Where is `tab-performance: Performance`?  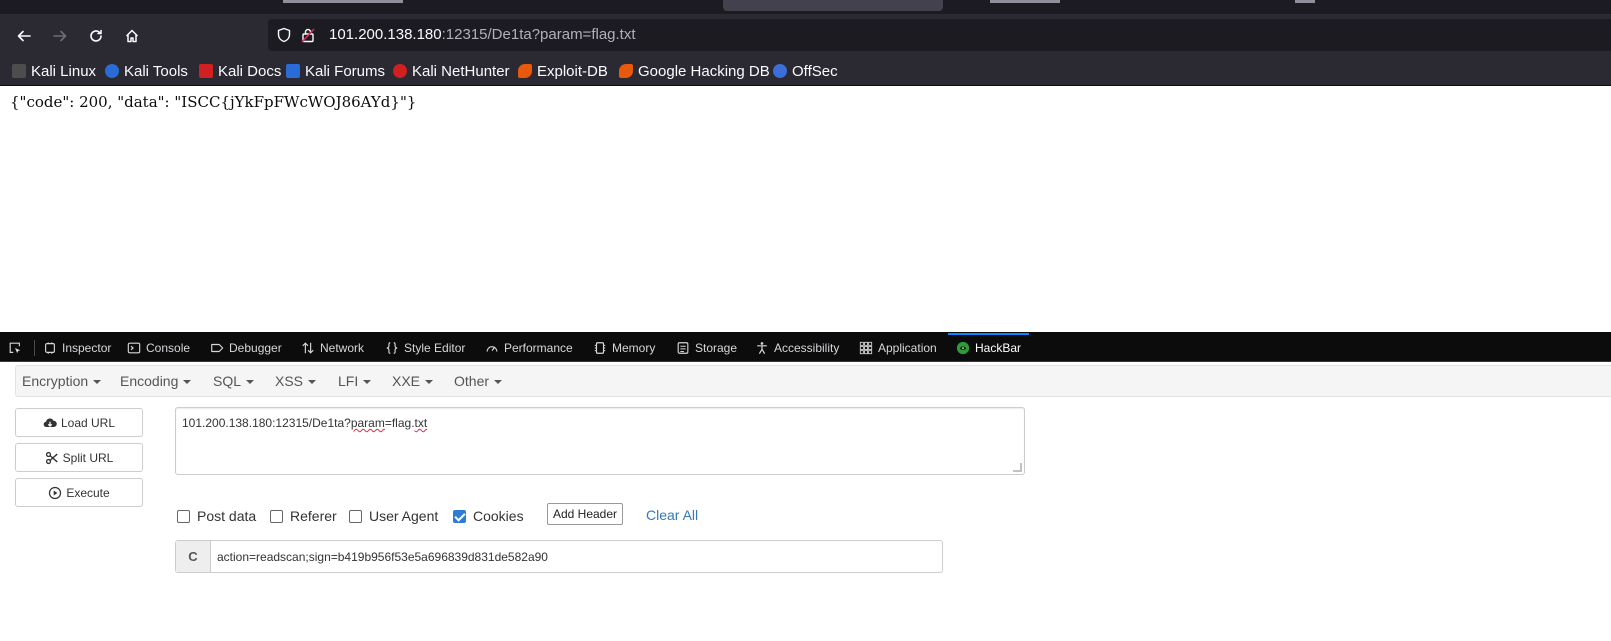
tab-performance: Performance is located at coordinates (529, 347).